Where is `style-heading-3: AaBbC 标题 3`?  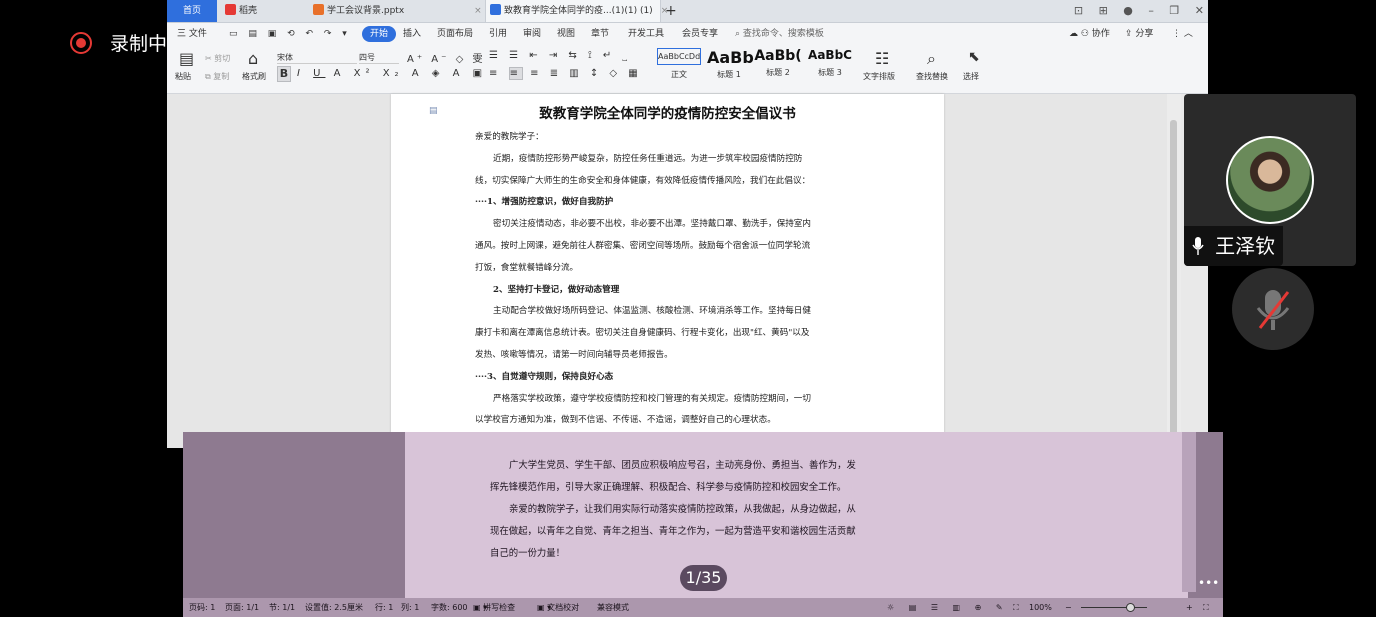
style-heading-3: AaBbC 标题 3 is located at coordinates (830, 63).